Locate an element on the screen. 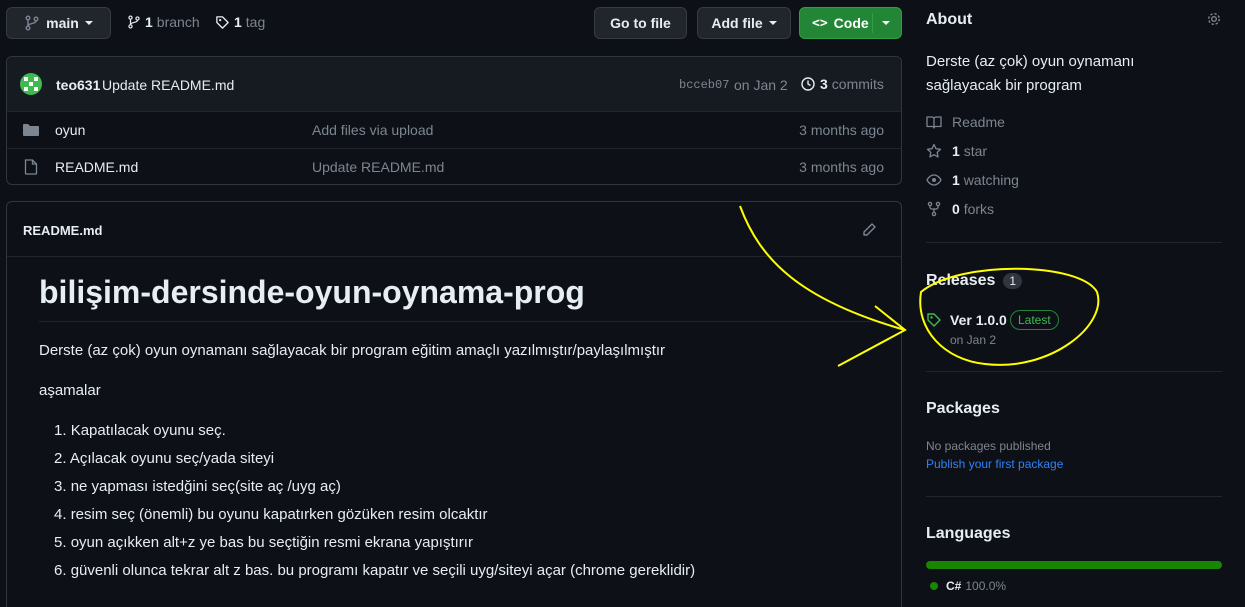 This screenshot has height=607, width=1245. commit-date: on Jan 2 is located at coordinates (761, 85).